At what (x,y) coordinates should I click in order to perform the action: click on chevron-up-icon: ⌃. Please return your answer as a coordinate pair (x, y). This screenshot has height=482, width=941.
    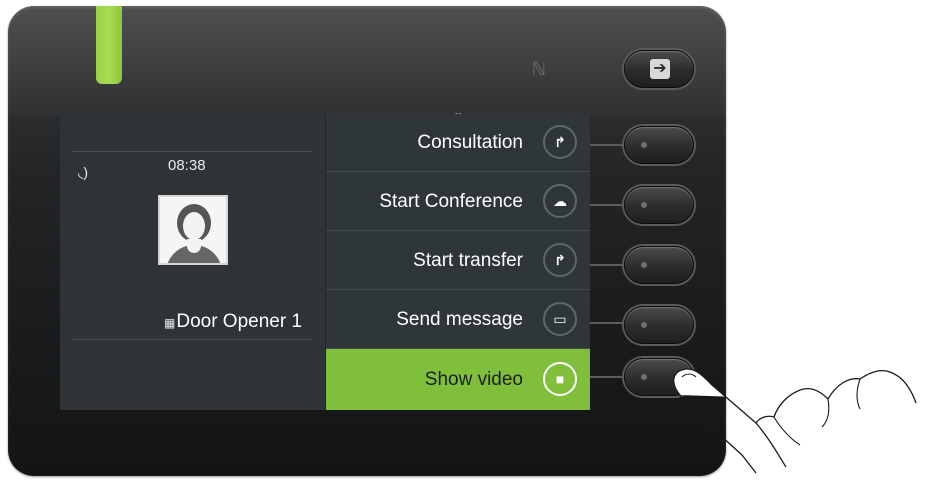
    Looking at the image, I should click on (458, 118).